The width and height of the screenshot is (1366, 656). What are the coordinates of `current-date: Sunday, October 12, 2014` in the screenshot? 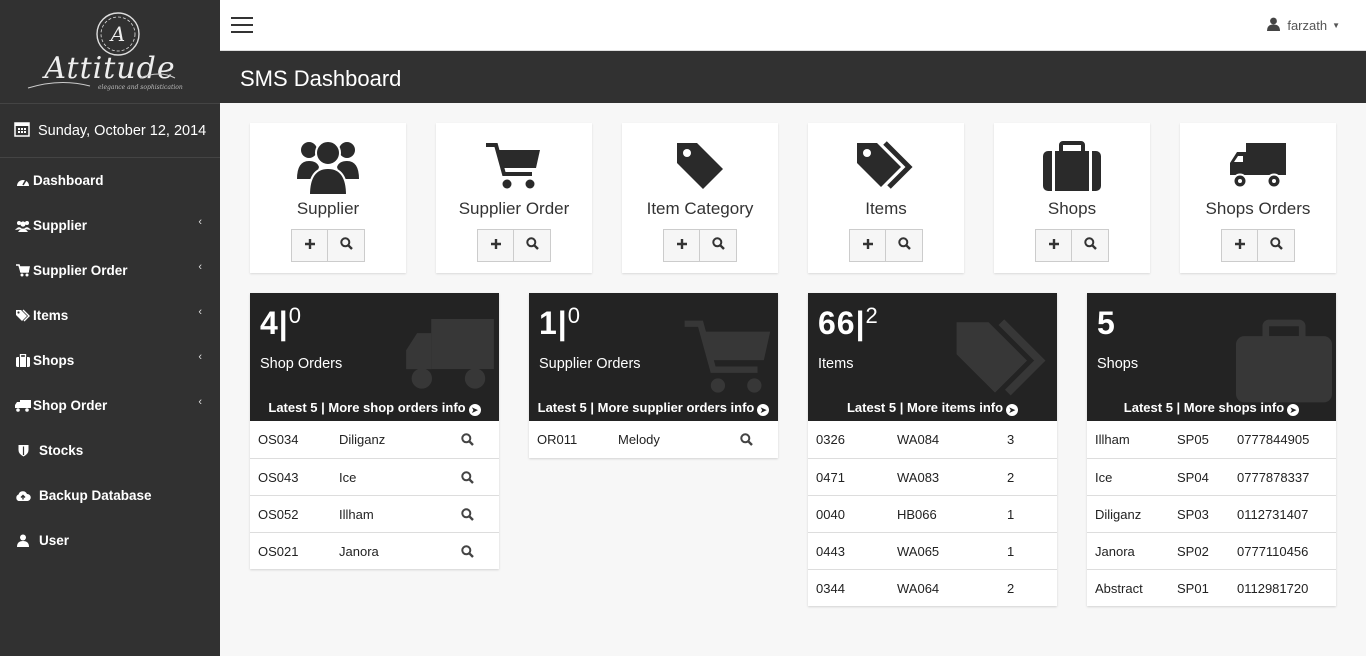 It's located at (110, 131).